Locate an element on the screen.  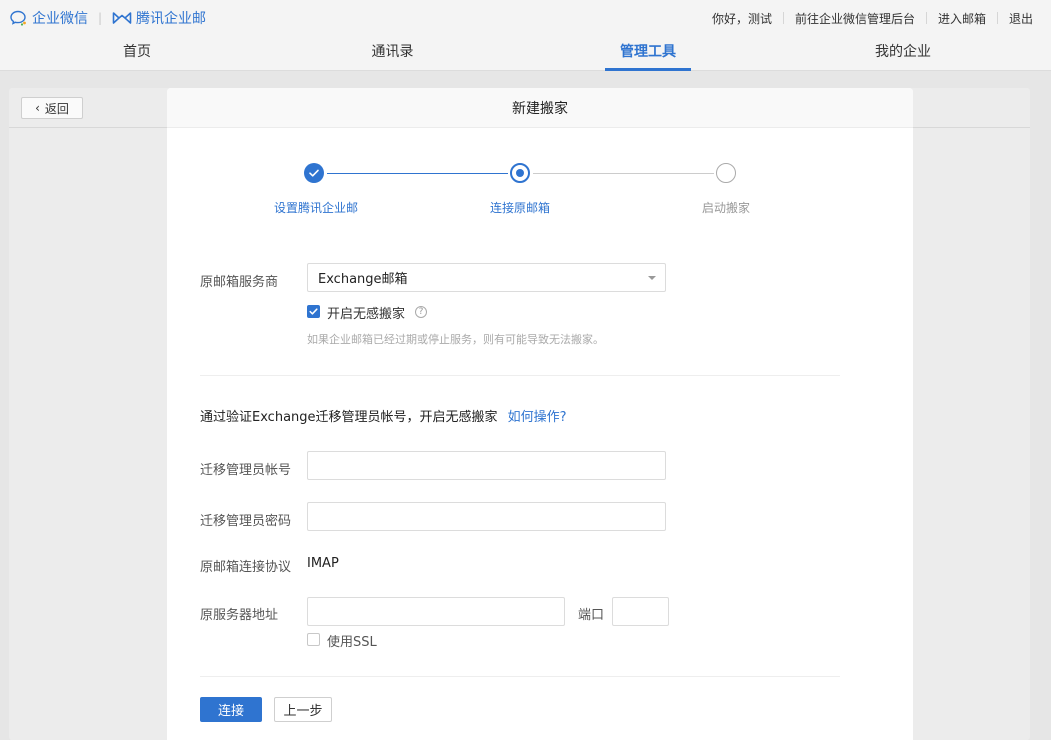
logout-link: 退出 is located at coordinates (1024, 18).